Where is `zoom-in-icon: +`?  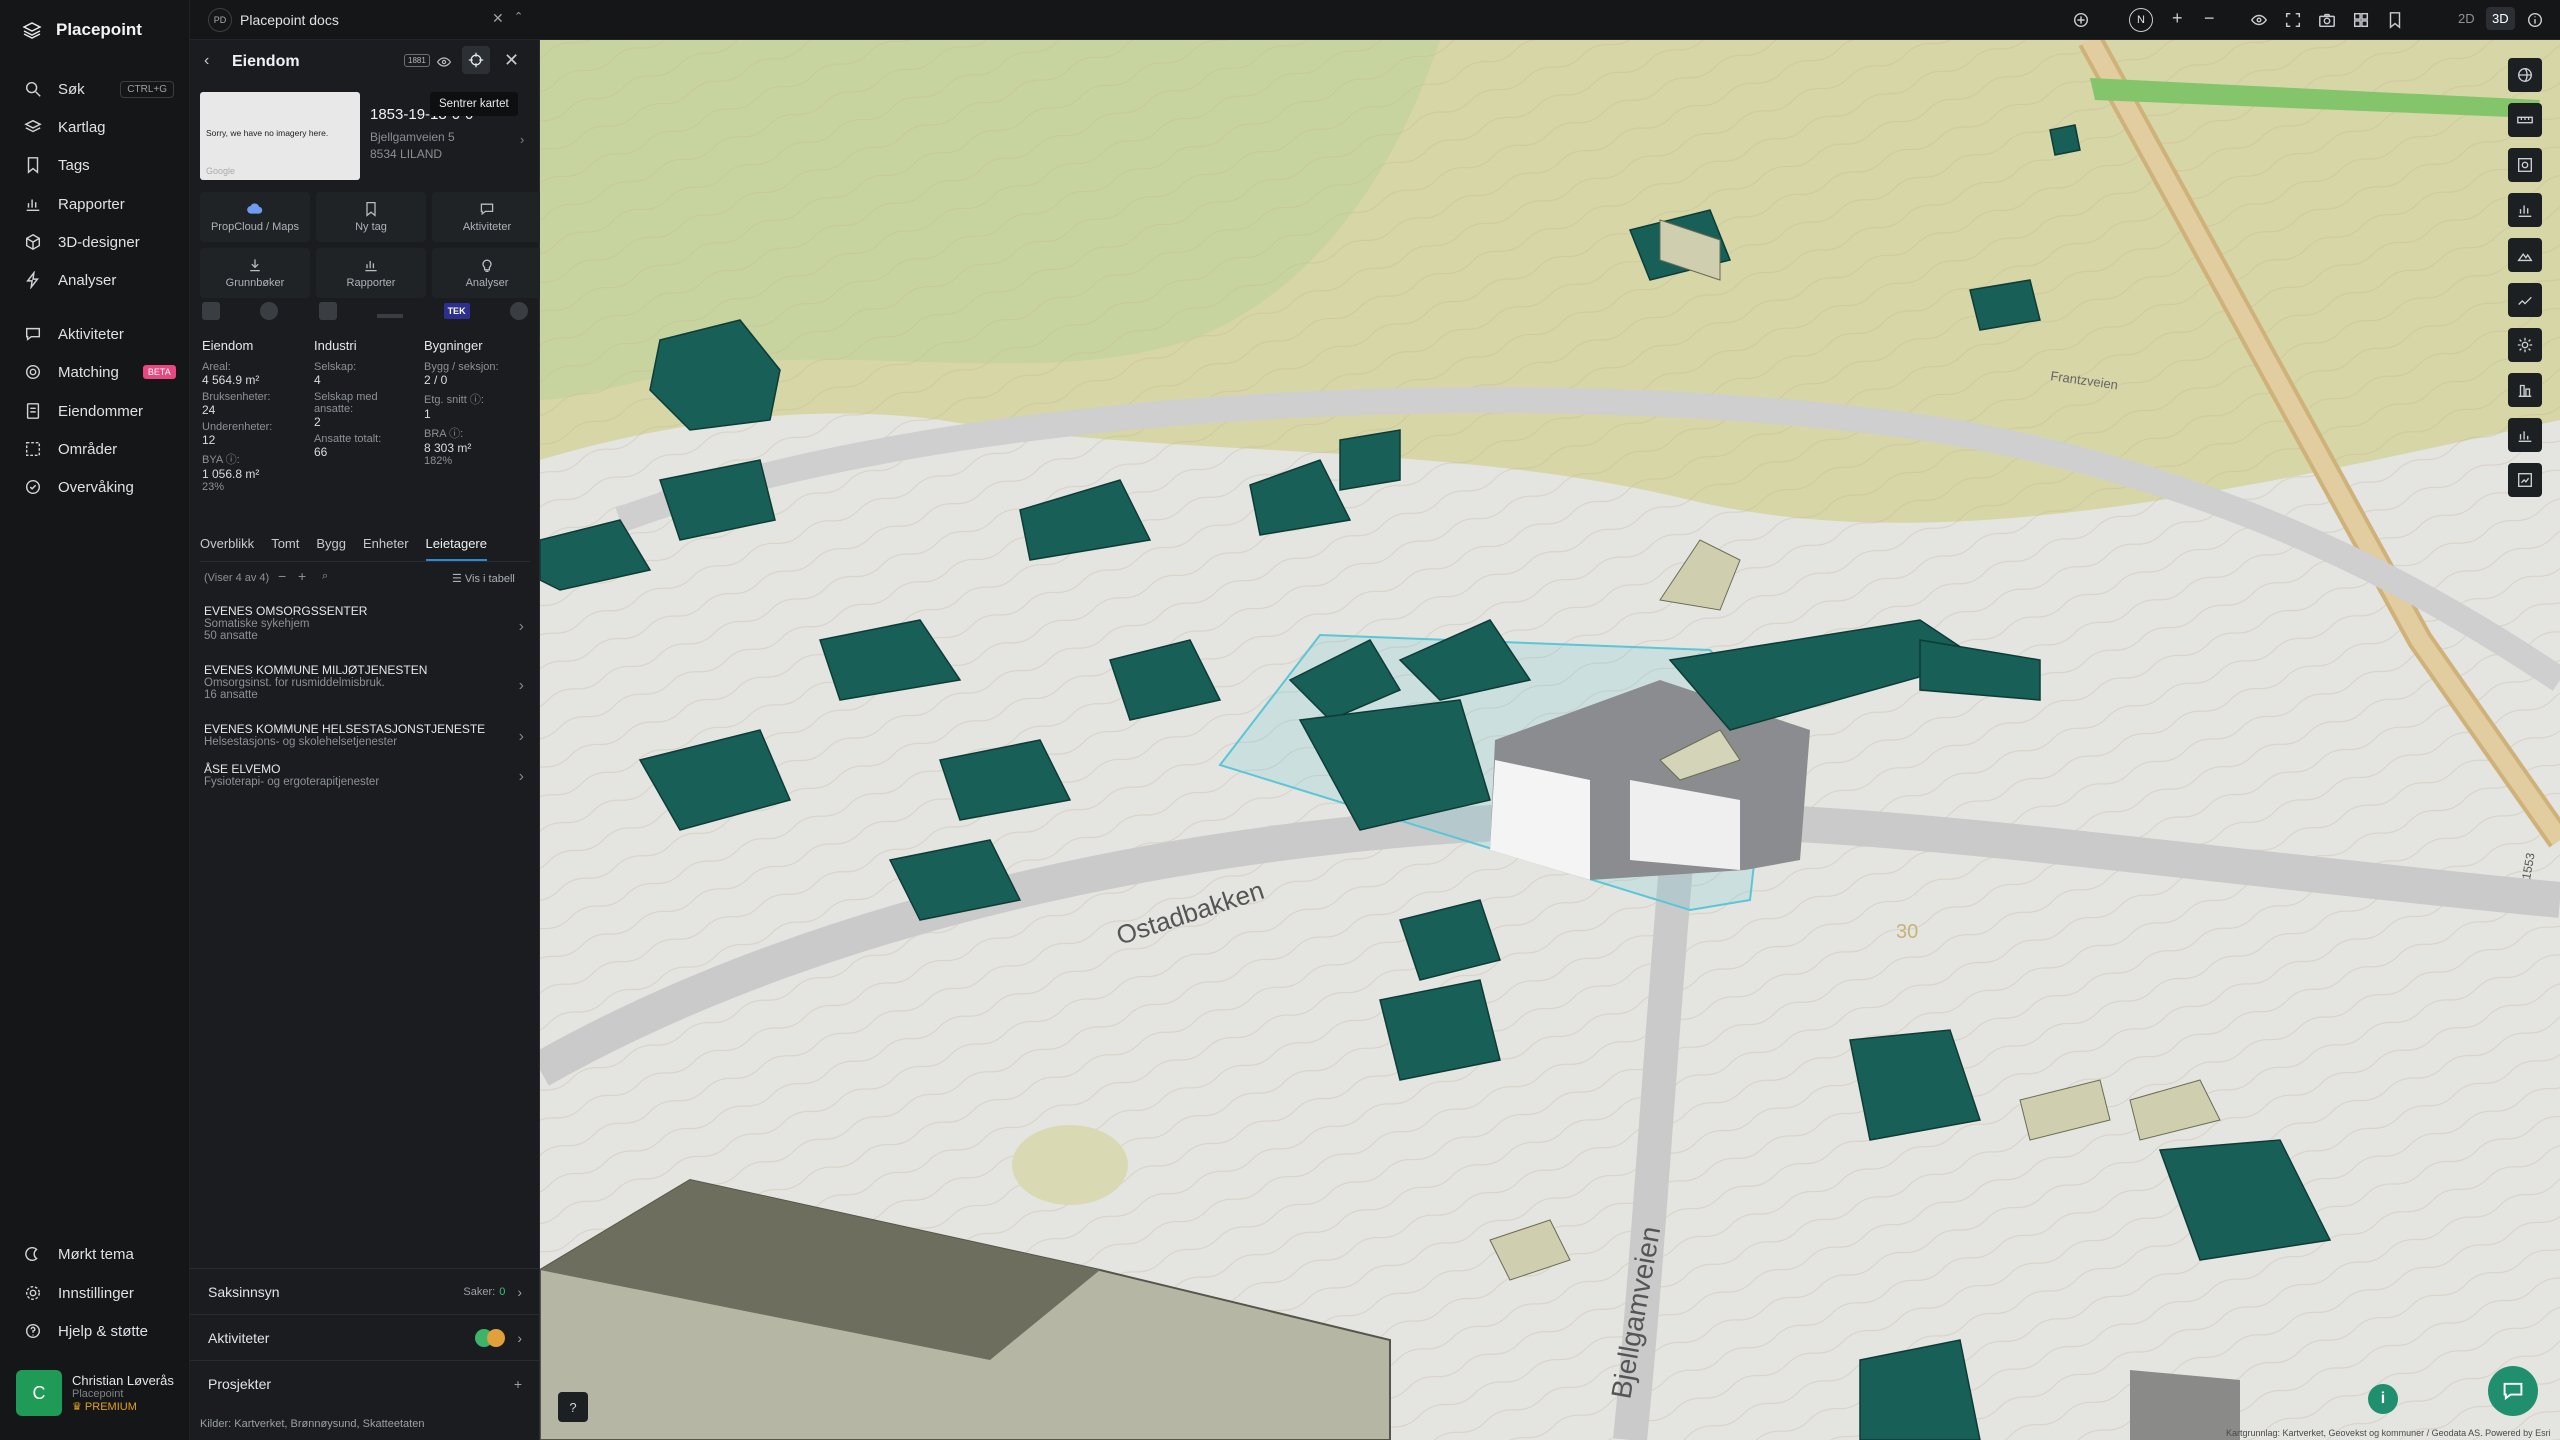 zoom-in-icon: + is located at coordinates (2177, 18).